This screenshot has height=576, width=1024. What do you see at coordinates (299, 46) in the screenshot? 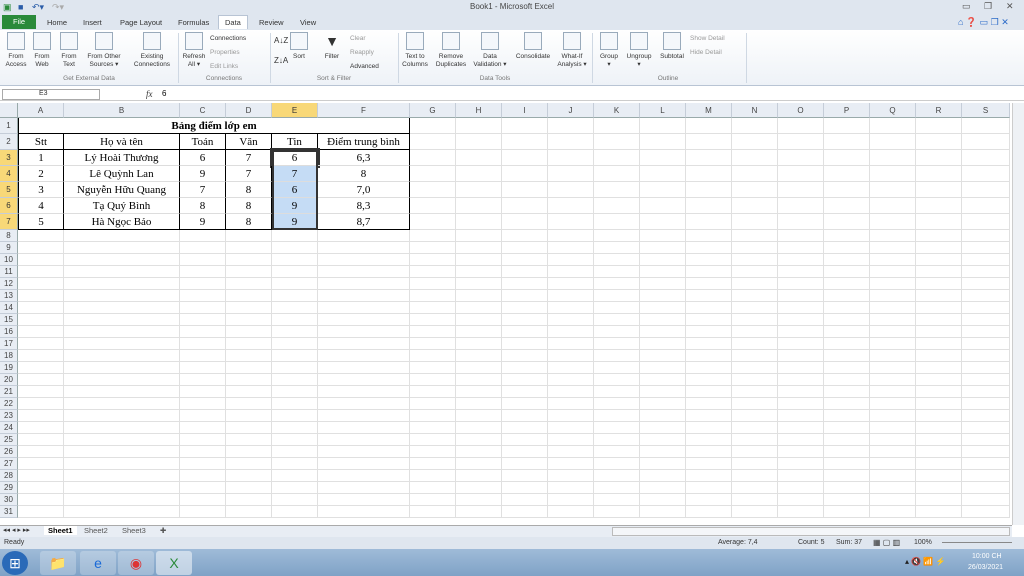
I see `sort-button: Sort` at bounding box center [299, 46].